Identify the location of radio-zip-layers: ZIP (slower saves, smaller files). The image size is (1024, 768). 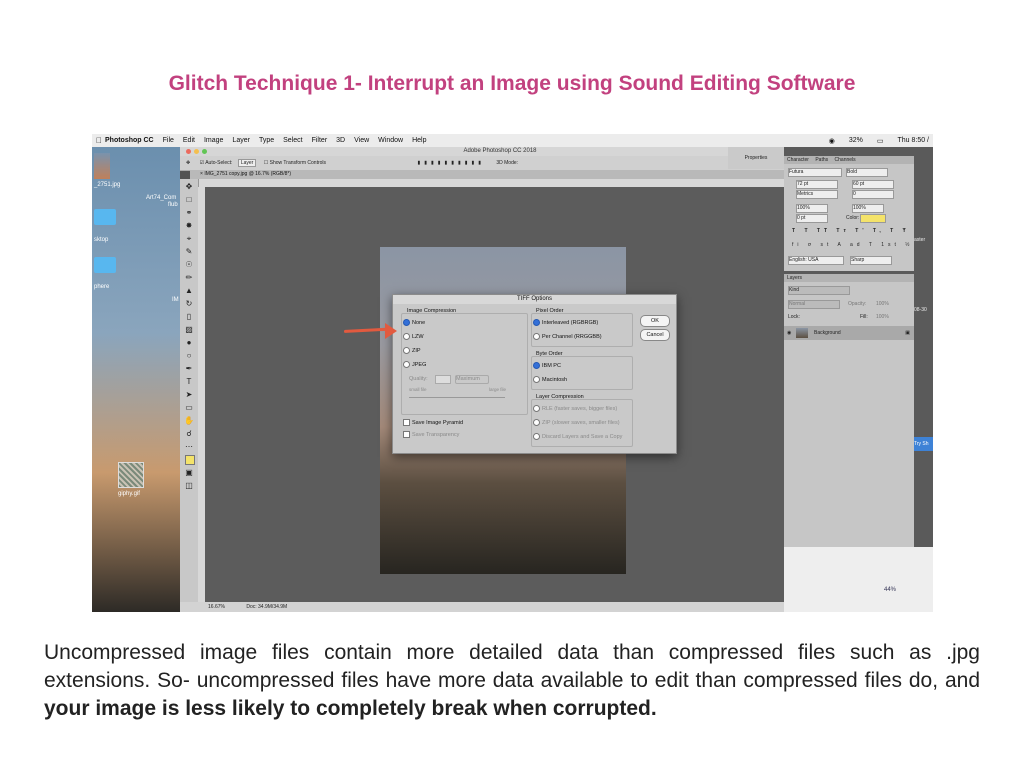
(576, 422).